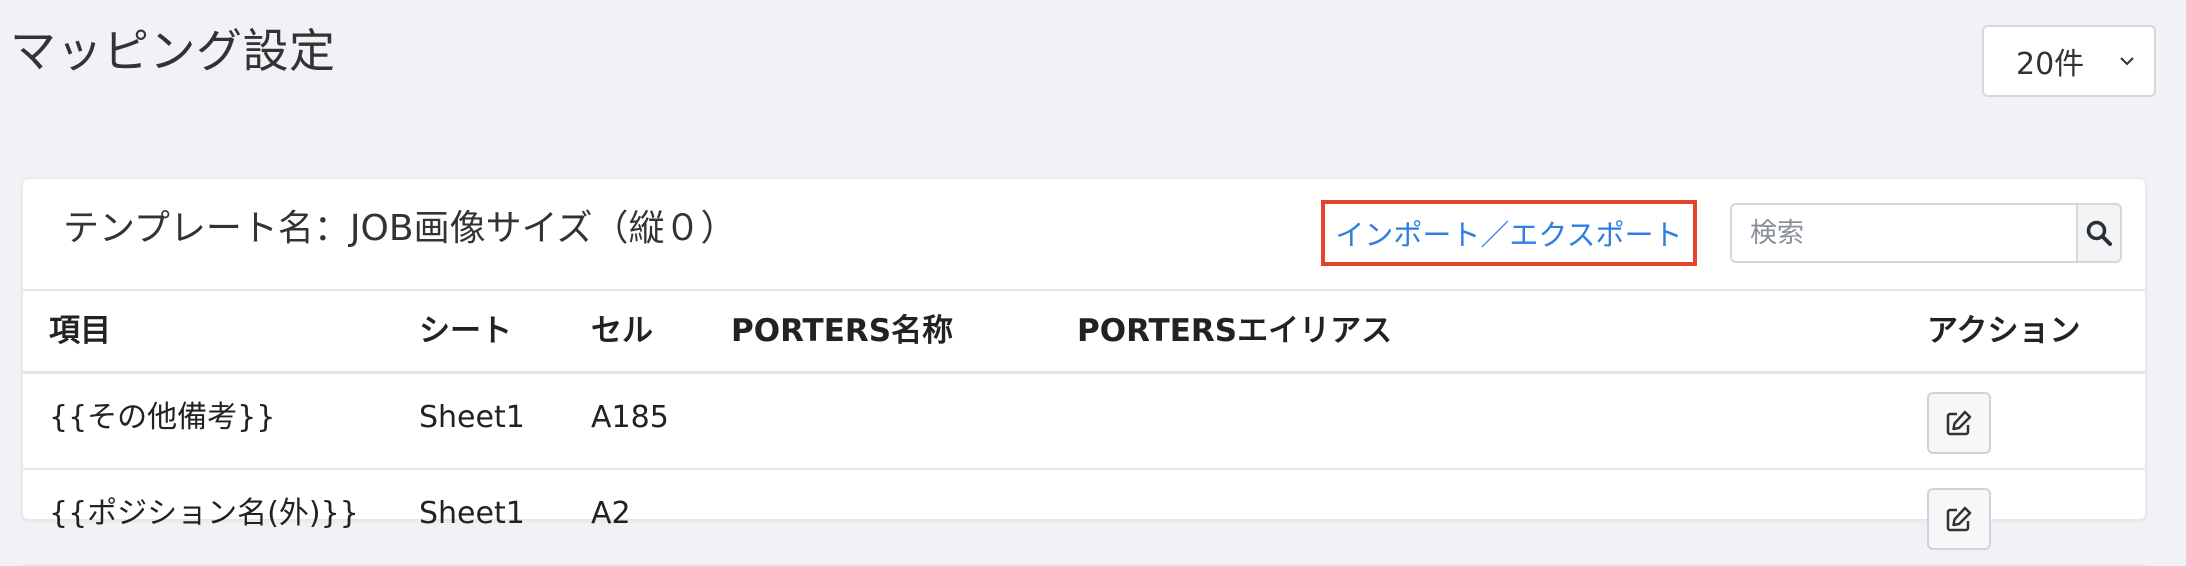 The width and height of the screenshot is (2186, 566). I want to click on search-group, so click(1926, 233).